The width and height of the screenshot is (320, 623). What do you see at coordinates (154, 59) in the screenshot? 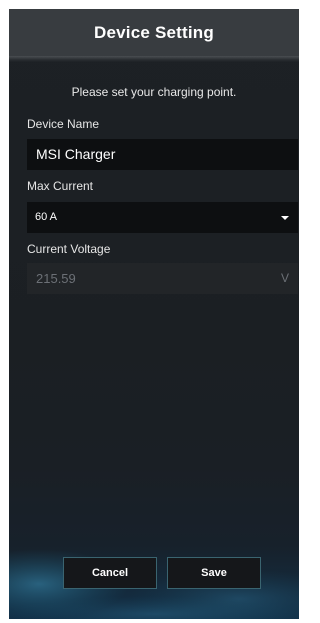
I see `header-divider` at bounding box center [154, 59].